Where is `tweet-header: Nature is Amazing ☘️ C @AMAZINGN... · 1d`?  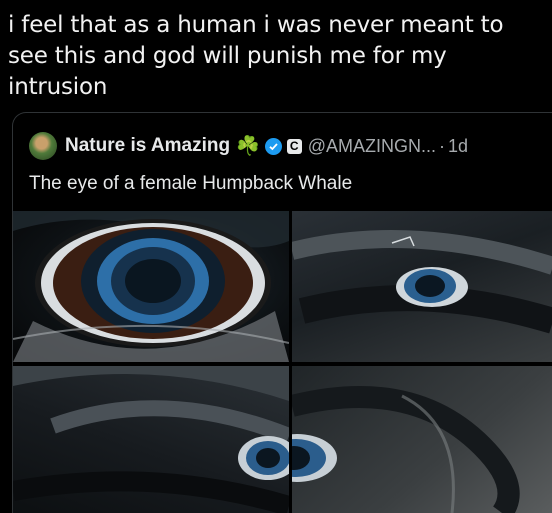 tweet-header: Nature is Amazing ☘️ C @AMAZINGN... · 1d is located at coordinates (248, 146).